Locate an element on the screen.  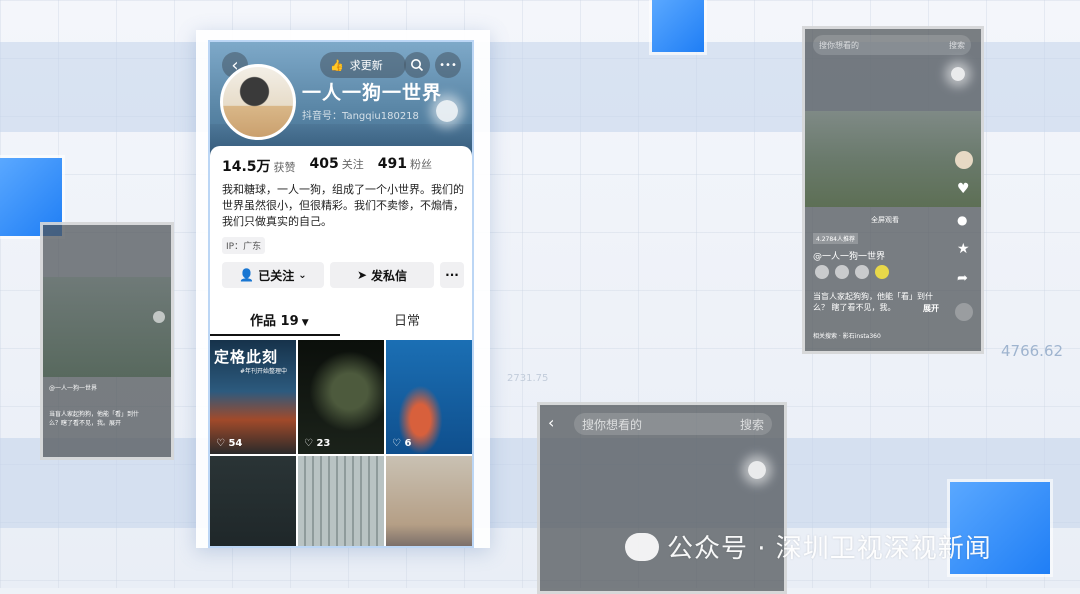
like-count: 6 is located at coordinates (408, 443).